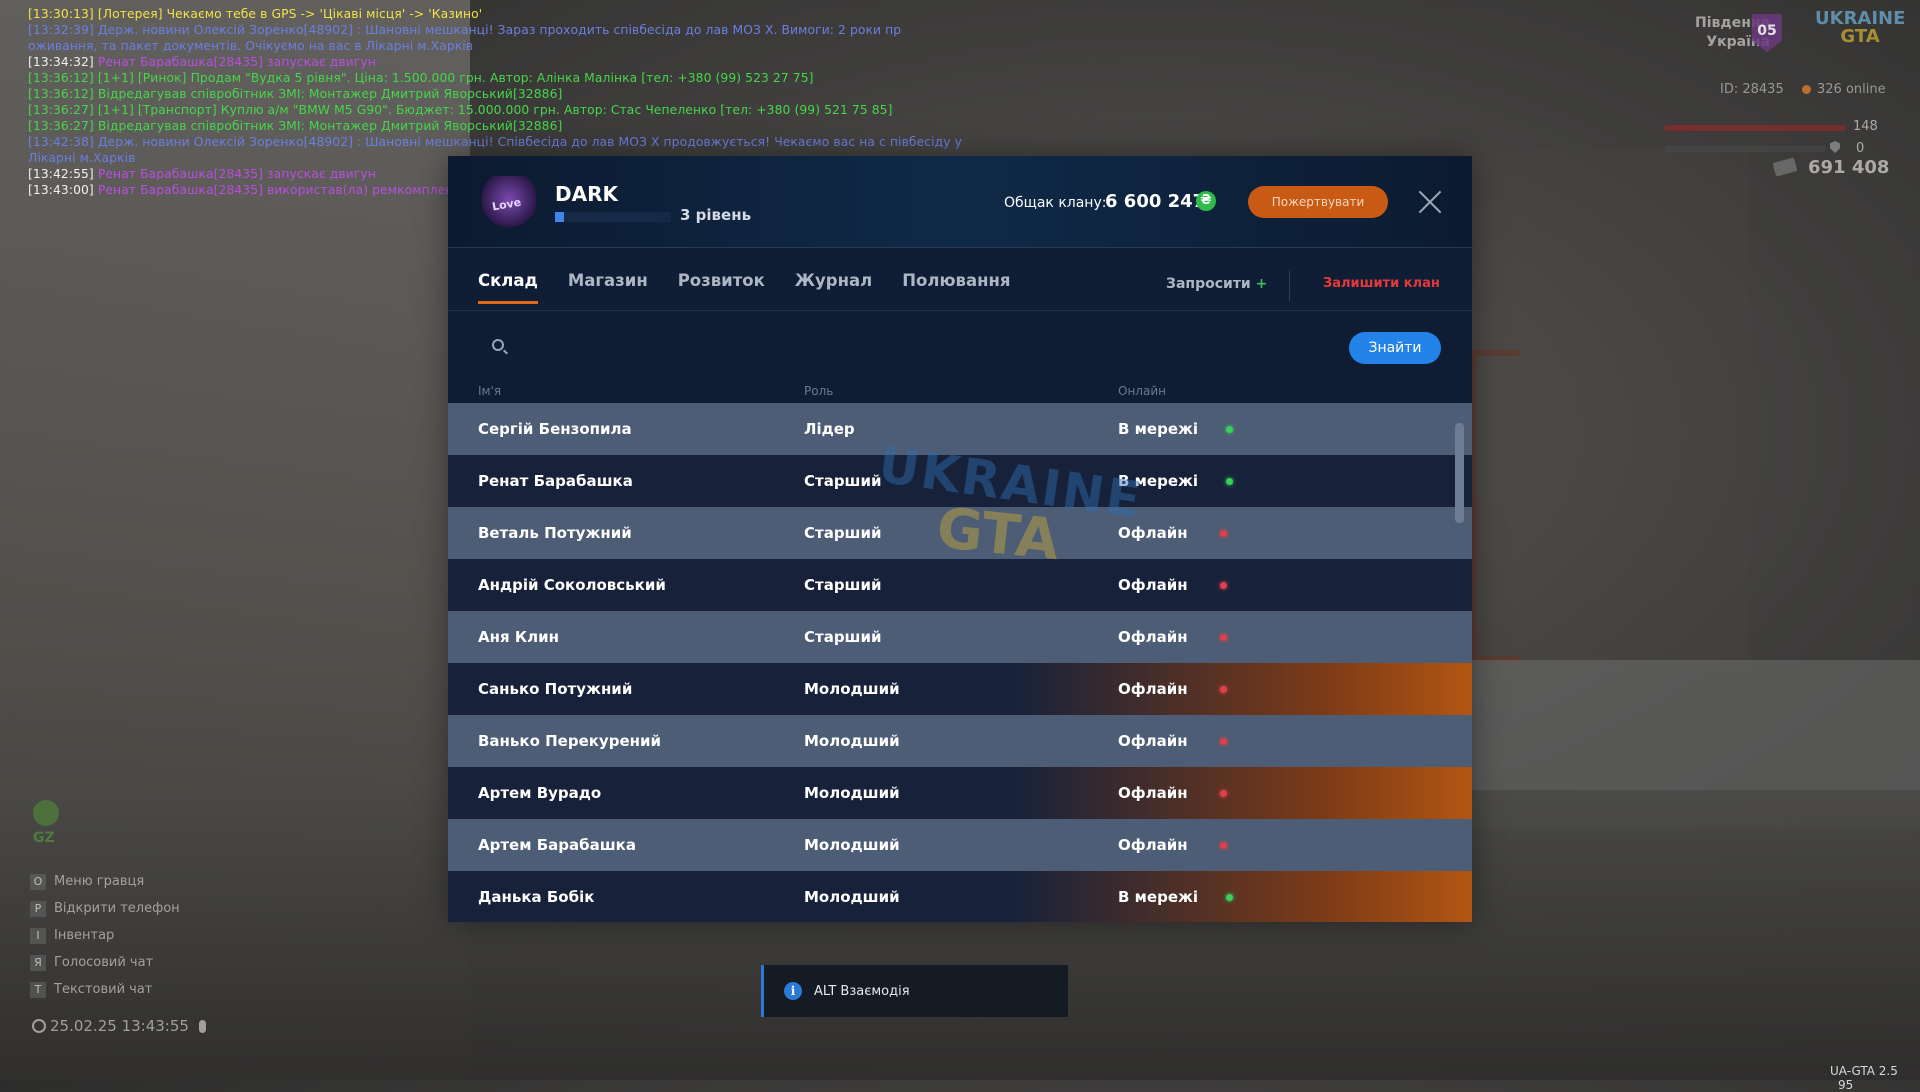 The image size is (1920, 1092). I want to click on online-count: 326 online, so click(1844, 89).